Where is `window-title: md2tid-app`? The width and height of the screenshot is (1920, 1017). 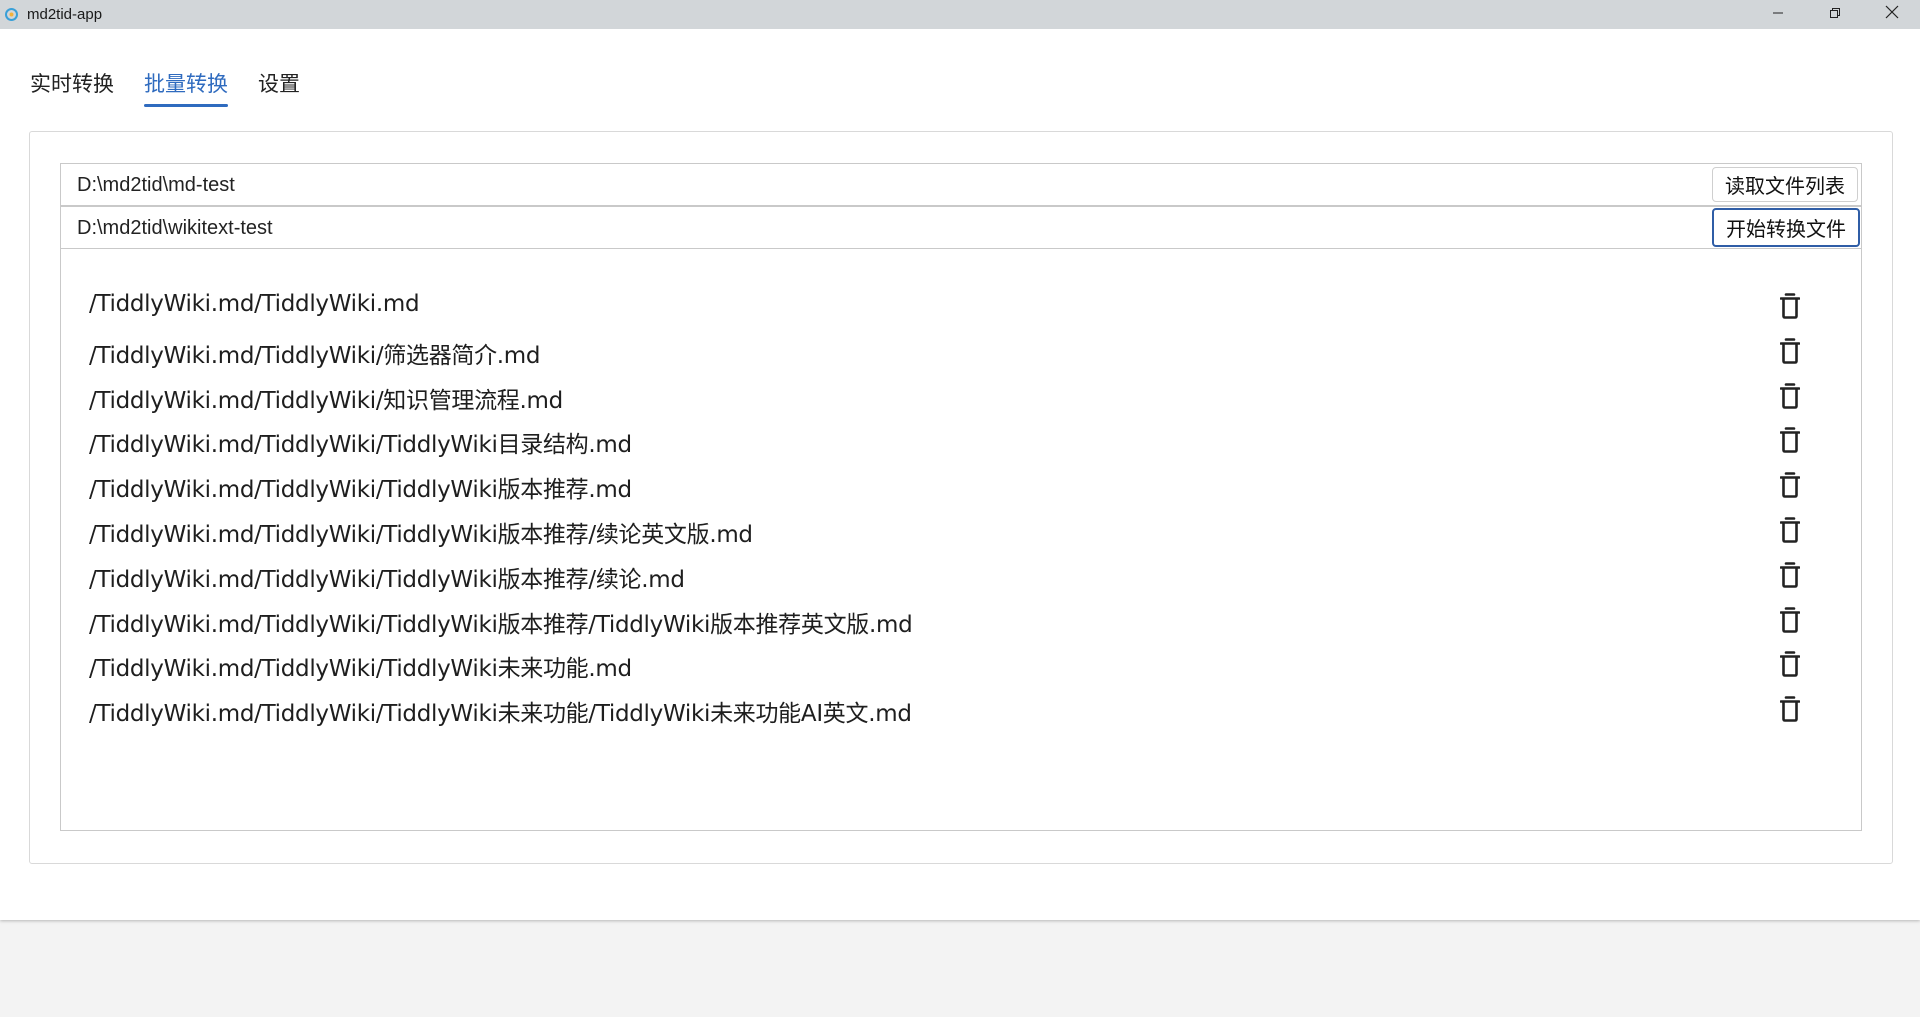
window-title: md2tid-app is located at coordinates (65, 14).